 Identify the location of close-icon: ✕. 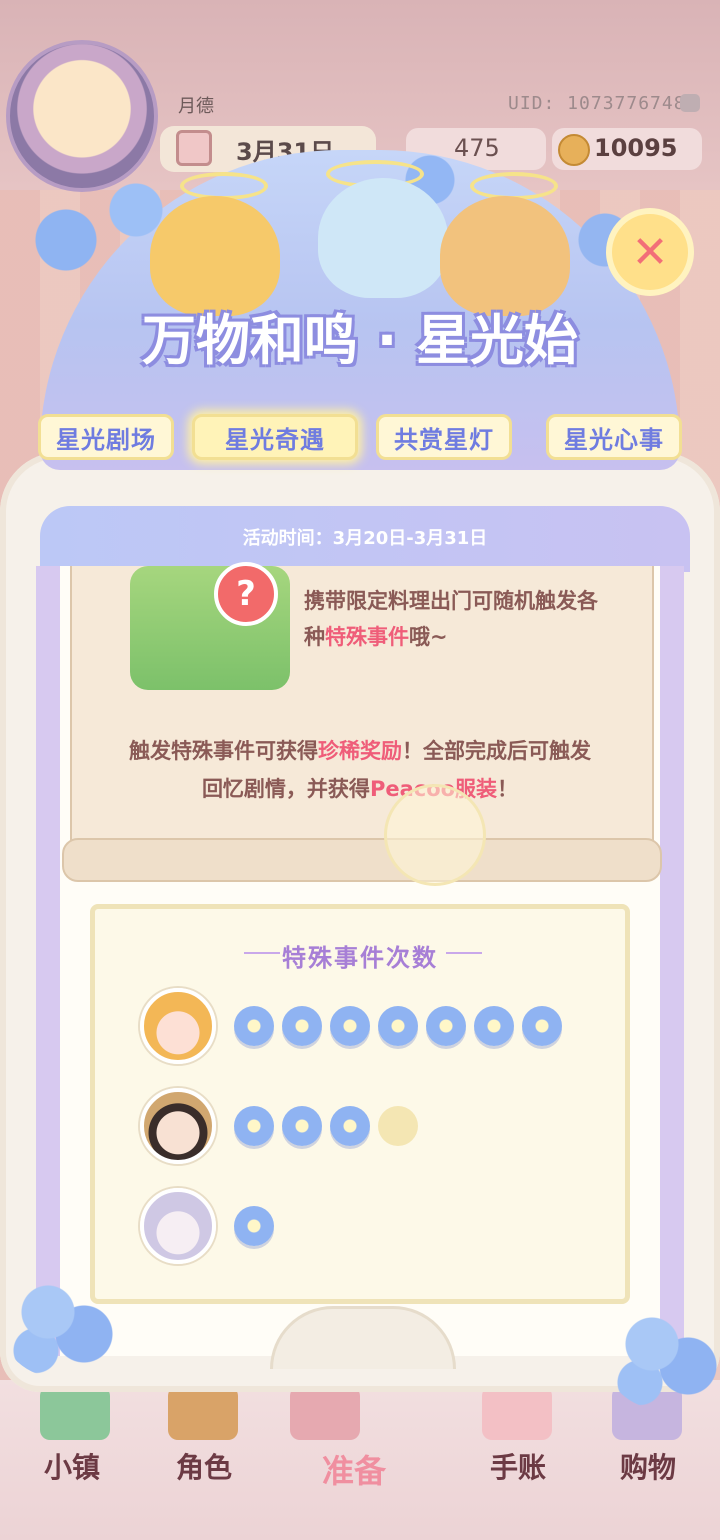
(650, 252).